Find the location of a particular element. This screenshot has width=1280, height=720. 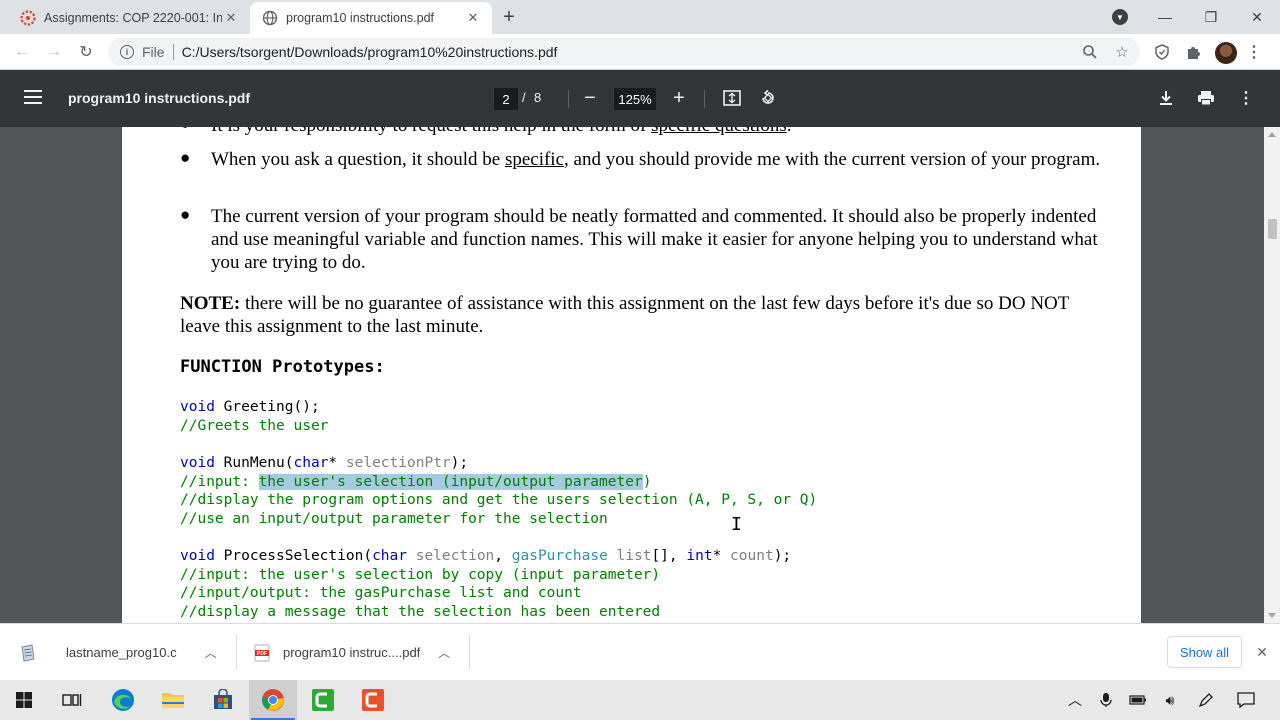

chrome-taskbar-icon is located at coordinates (273, 700).